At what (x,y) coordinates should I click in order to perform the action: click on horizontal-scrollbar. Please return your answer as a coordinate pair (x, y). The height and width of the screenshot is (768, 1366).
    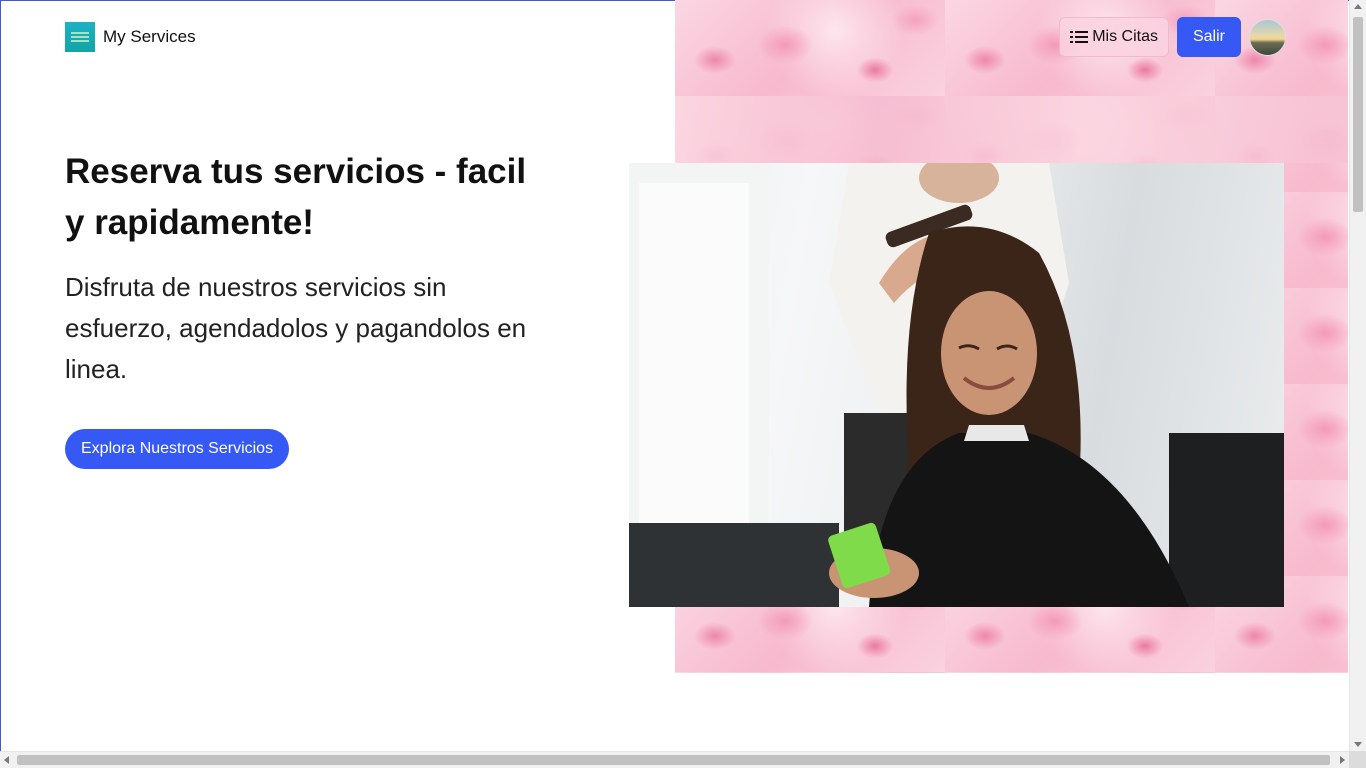
    Looking at the image, I should click on (674, 759).